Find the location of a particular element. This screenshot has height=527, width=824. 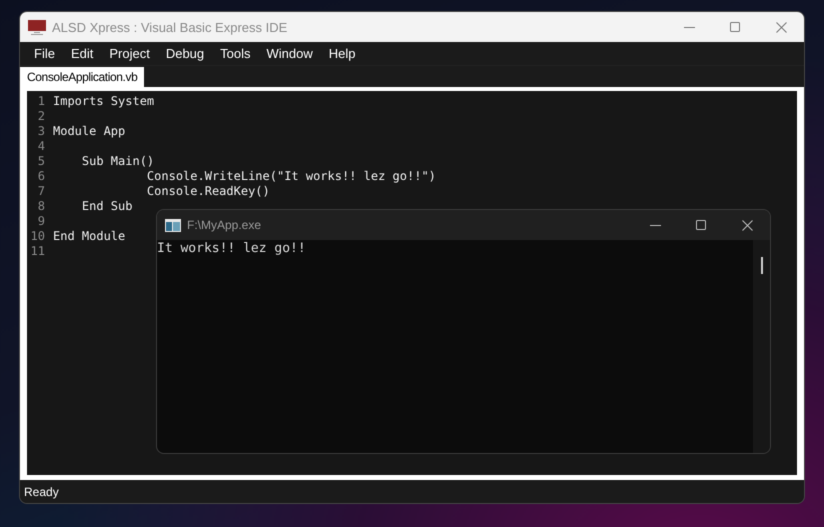

console-icon is located at coordinates (173, 225).